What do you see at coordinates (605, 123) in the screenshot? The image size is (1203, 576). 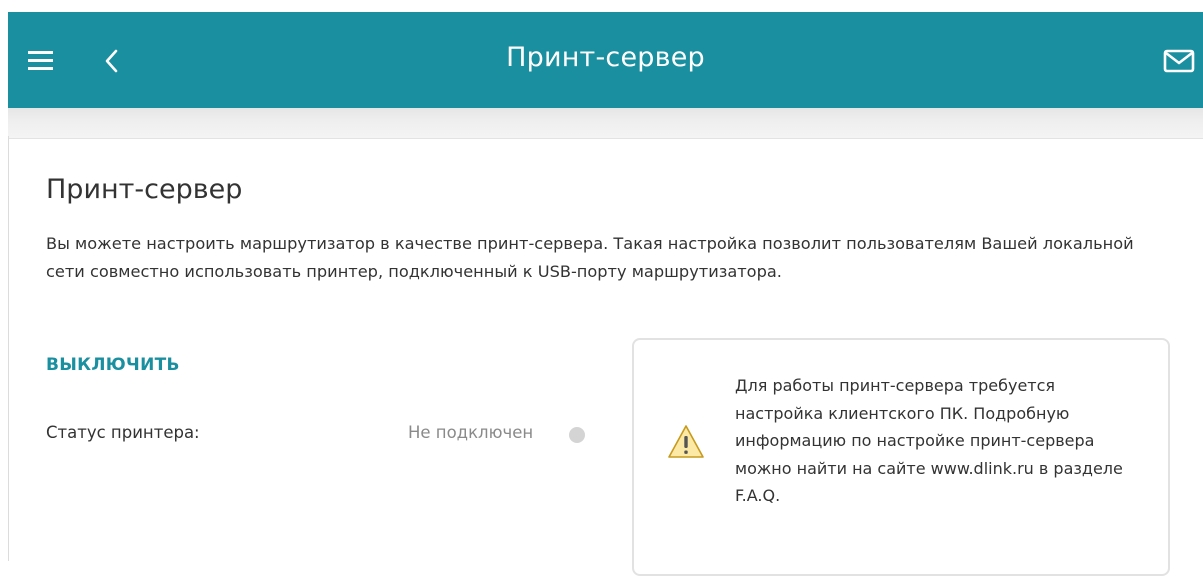 I see `header-shadow-band` at bounding box center [605, 123].